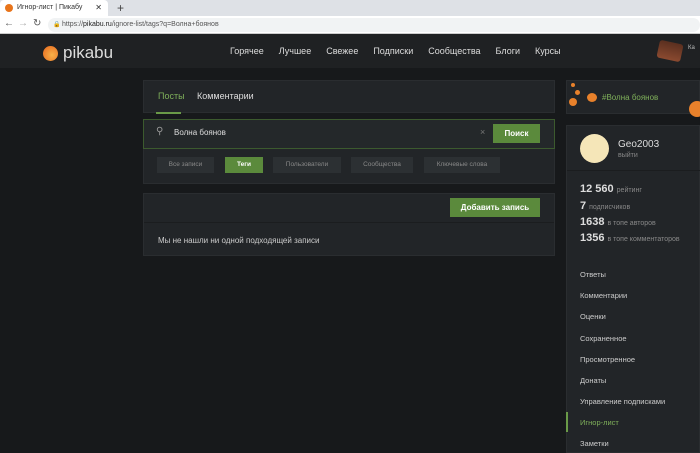 The width and height of the screenshot is (700, 453). Describe the element at coordinates (349, 97) in the screenshot. I see `content-tabs: Посты Комментарии` at that location.